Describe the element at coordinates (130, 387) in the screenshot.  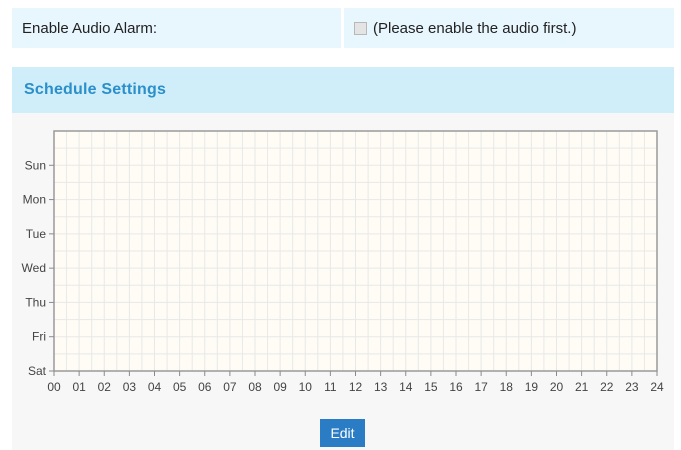
I see `x-tick-label-03: 03` at that location.